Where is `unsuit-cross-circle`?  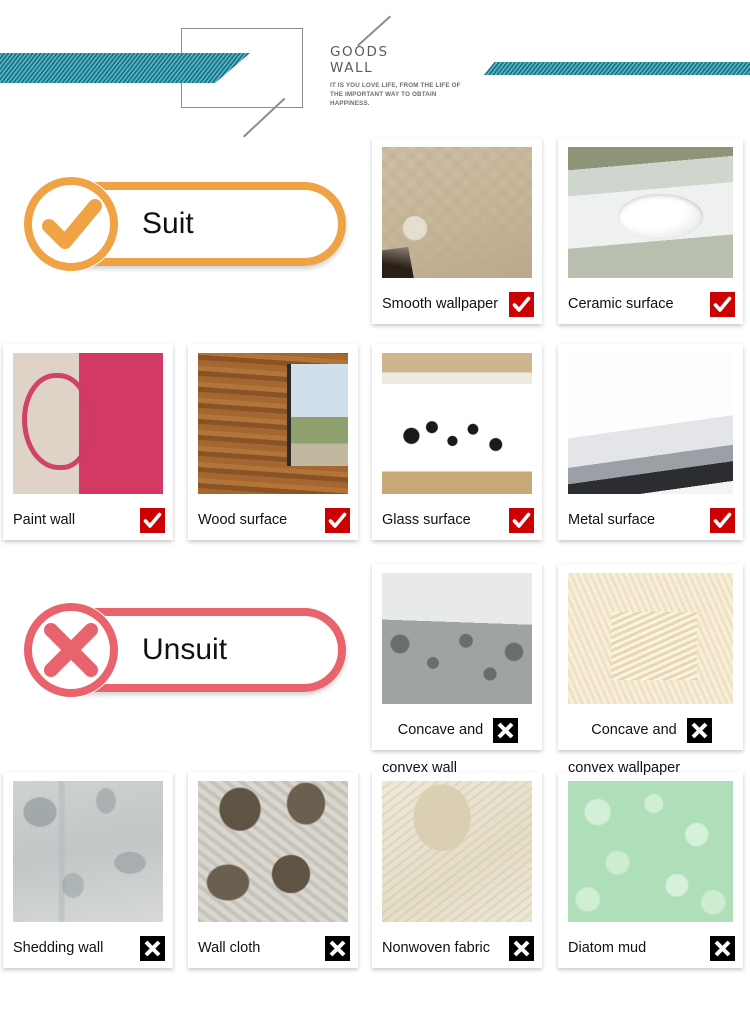
unsuit-cross-circle is located at coordinates (71, 650).